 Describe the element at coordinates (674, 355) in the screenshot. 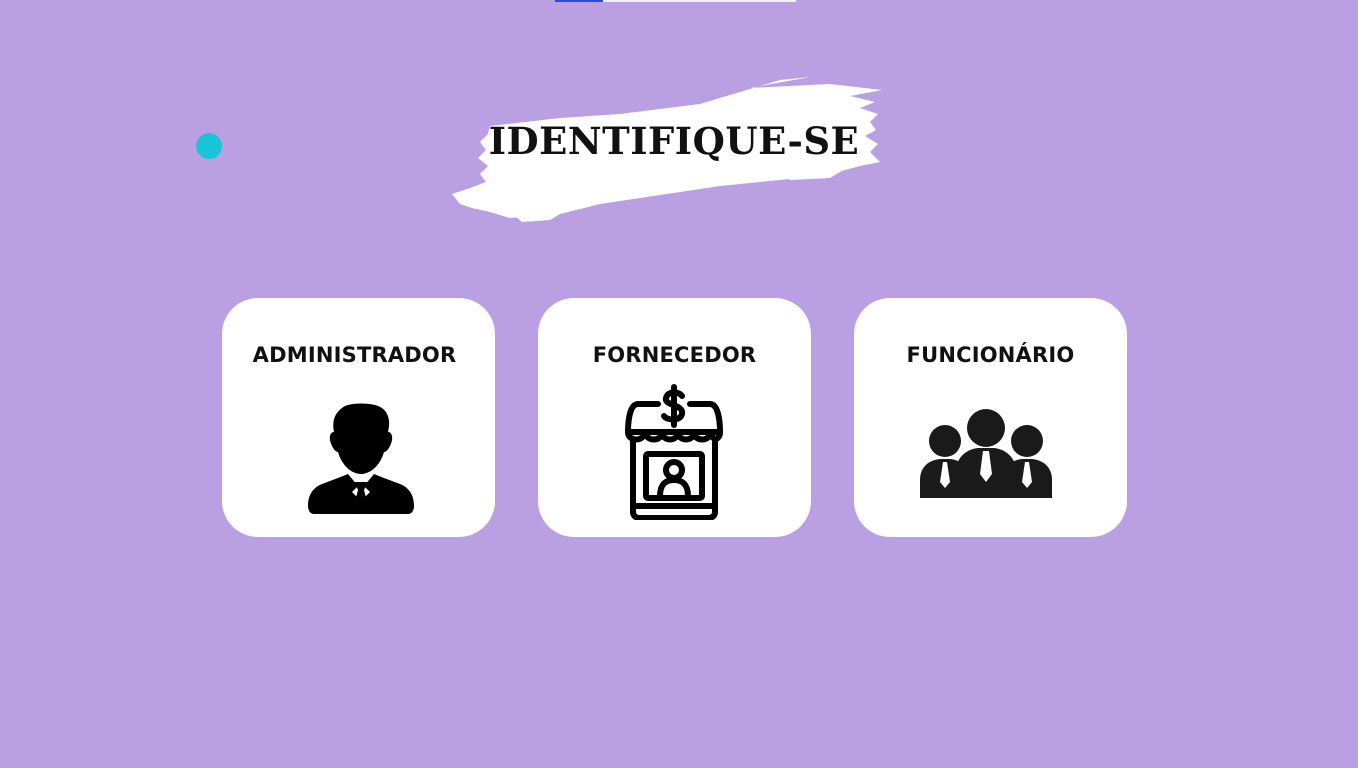

I see `card-label-fornecedor: FORNECEDOR` at that location.